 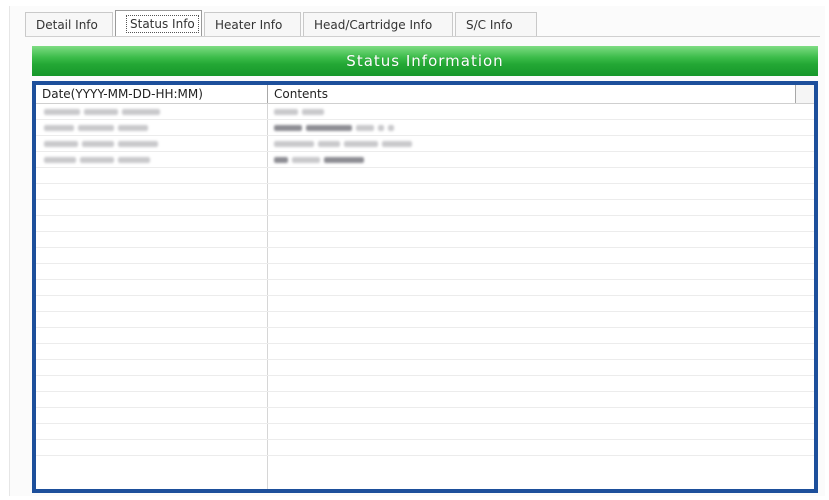 What do you see at coordinates (805, 94) in the screenshot?
I see `column-header-filler` at bounding box center [805, 94].